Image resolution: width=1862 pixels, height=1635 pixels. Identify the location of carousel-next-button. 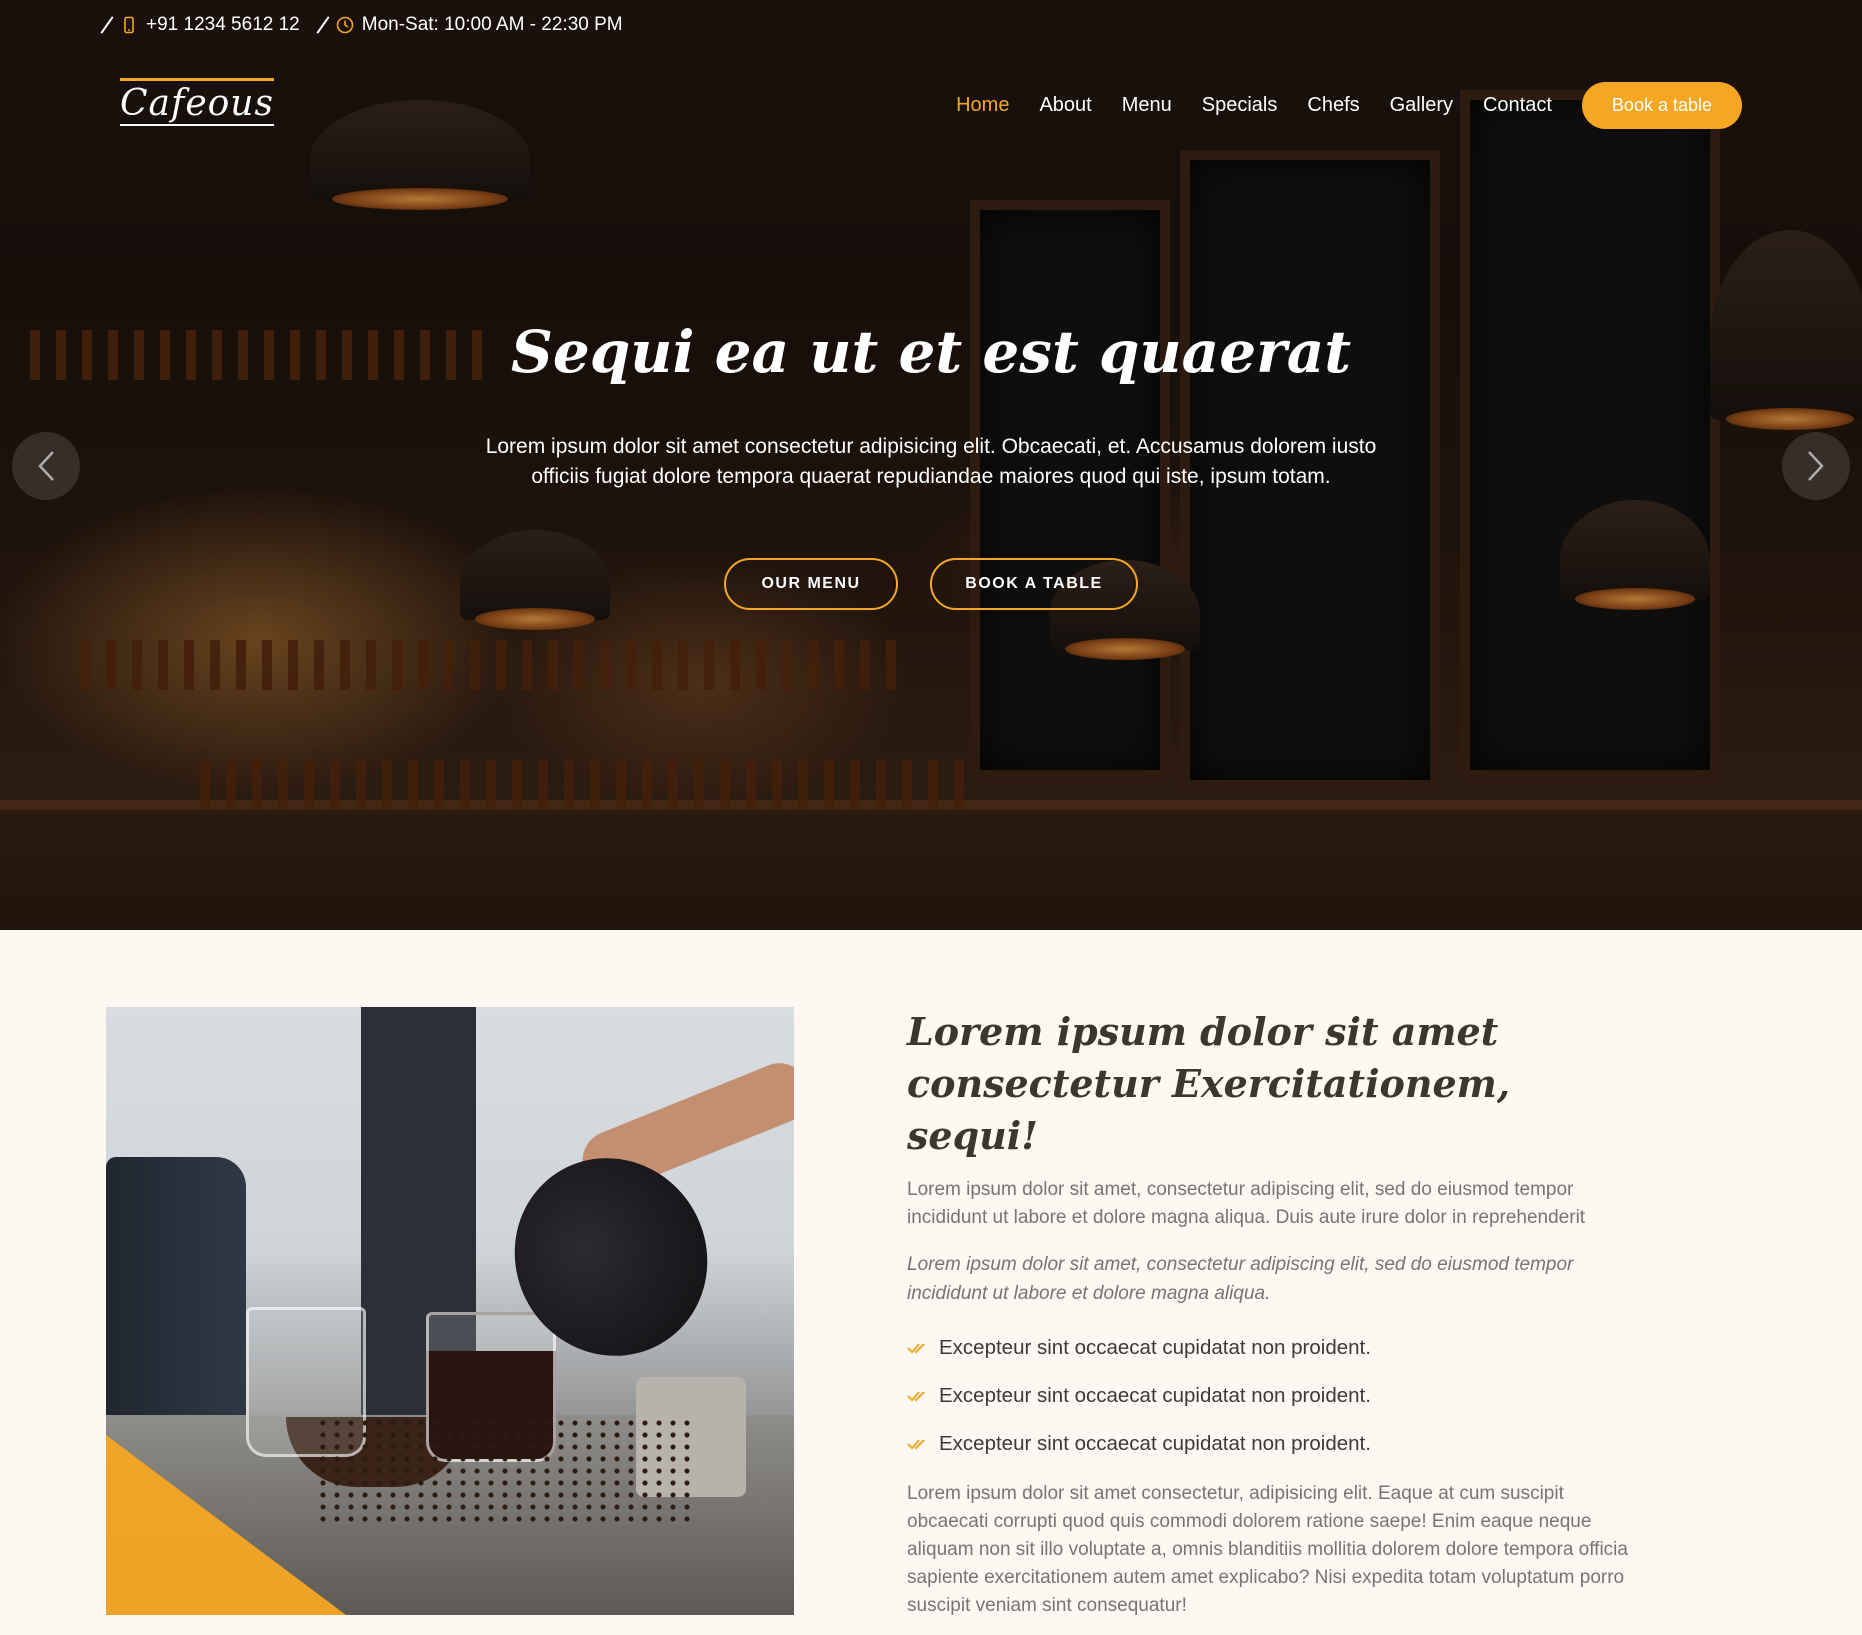
(1816, 466).